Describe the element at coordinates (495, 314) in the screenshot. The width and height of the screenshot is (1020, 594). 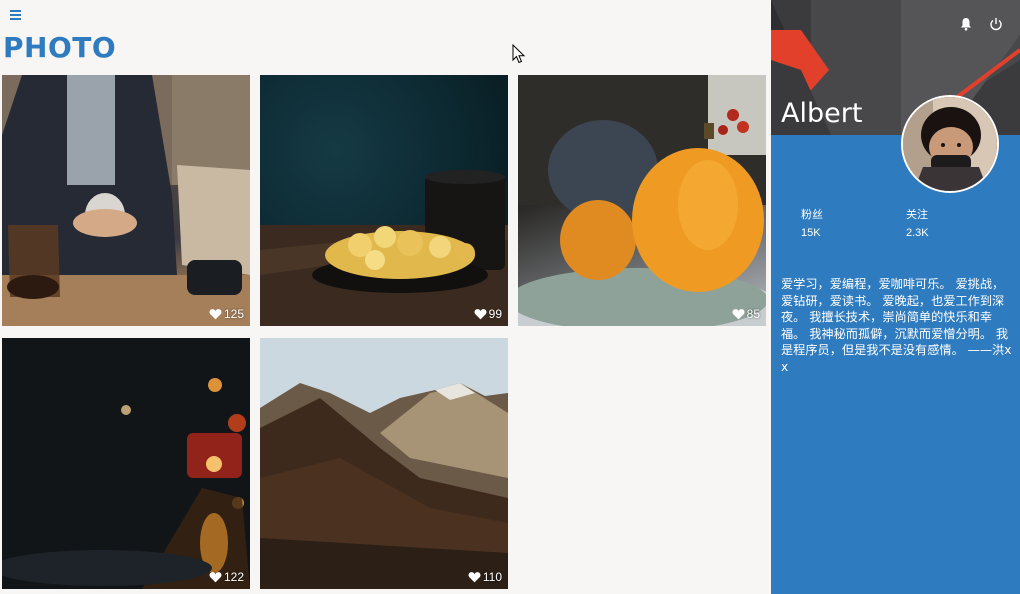
I see `like-count-value: 99` at that location.